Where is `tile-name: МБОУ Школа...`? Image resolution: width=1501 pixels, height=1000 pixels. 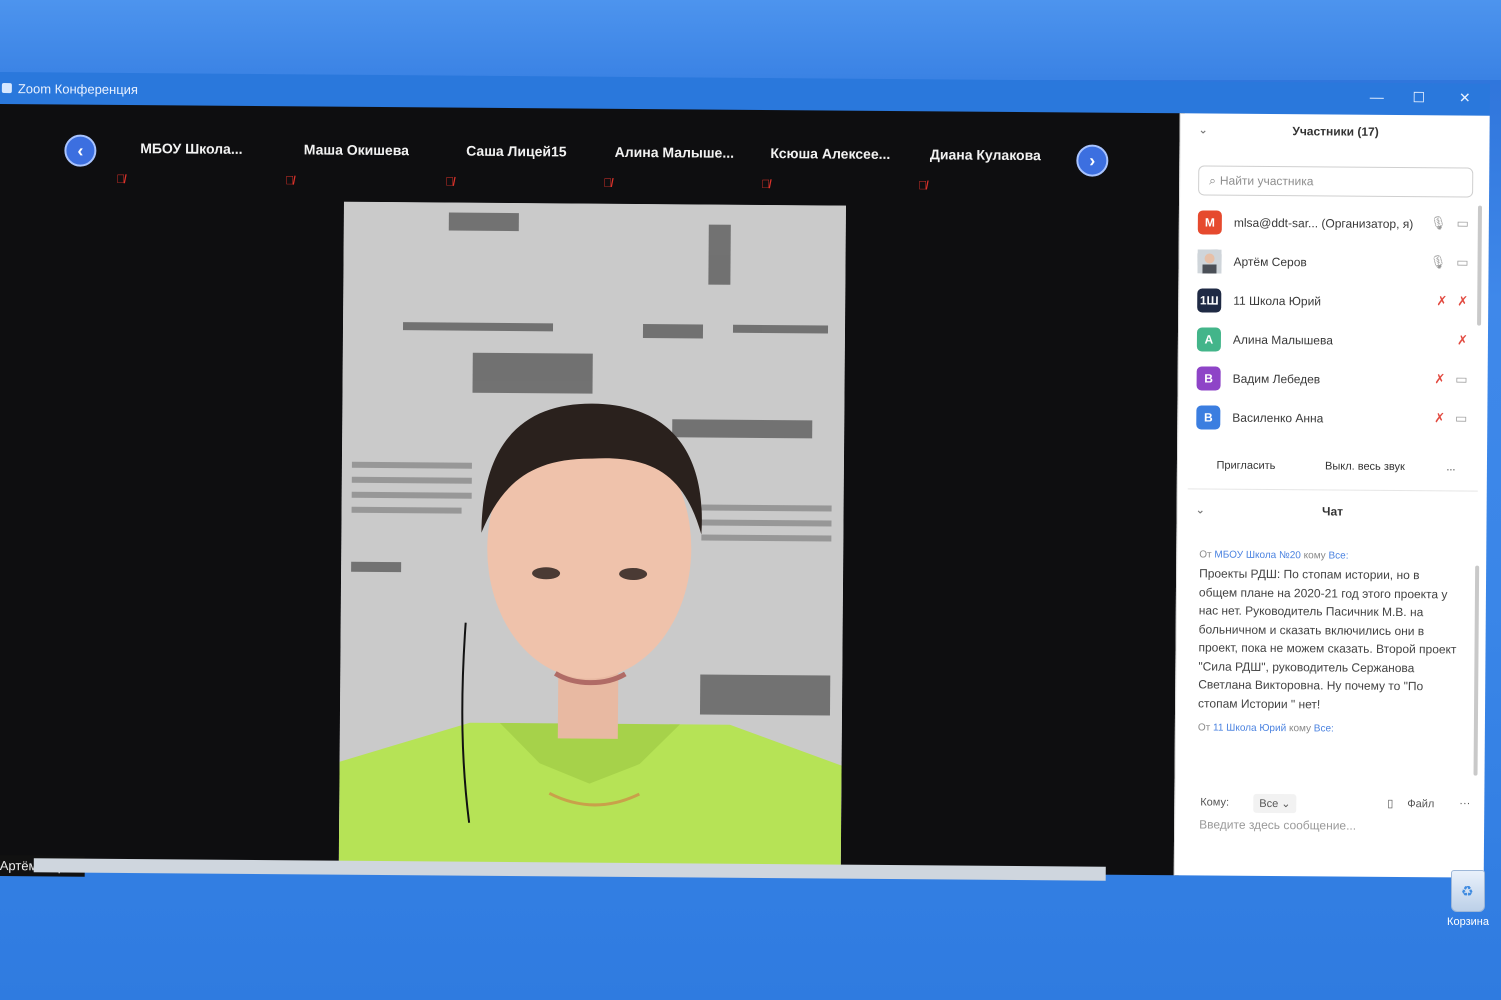 tile-name: МБОУ Школа... is located at coordinates (191, 148).